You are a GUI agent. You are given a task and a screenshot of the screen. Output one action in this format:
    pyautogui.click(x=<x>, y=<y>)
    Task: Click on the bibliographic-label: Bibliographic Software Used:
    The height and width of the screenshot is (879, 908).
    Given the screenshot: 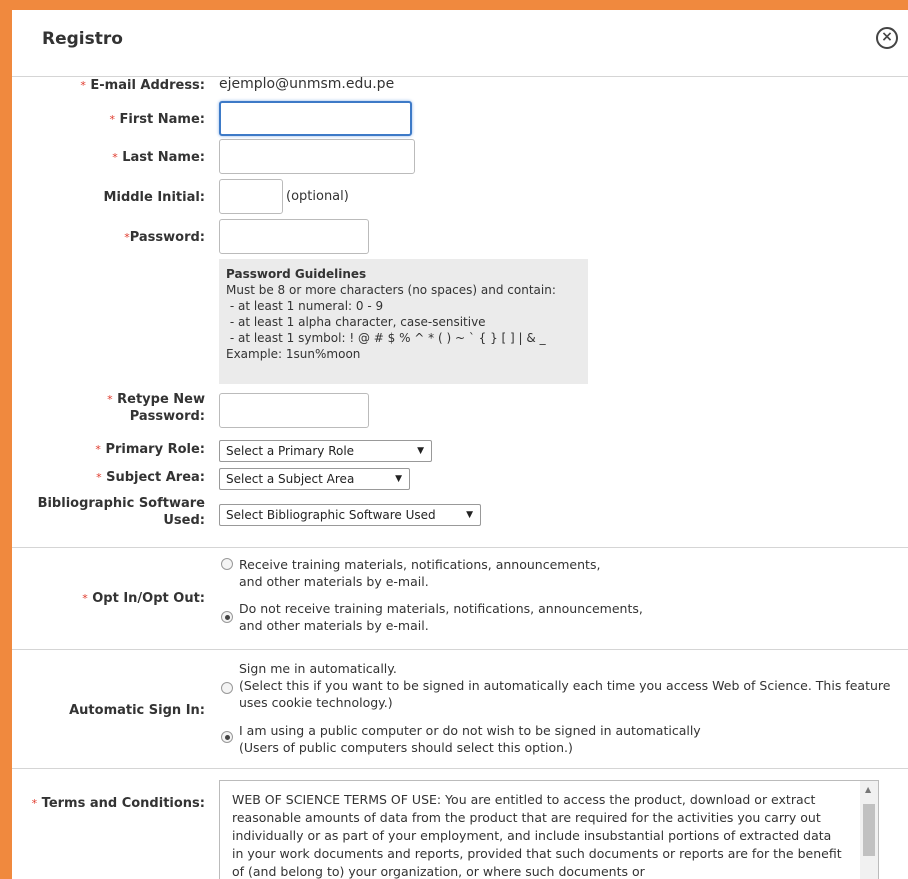 What is the action you would take?
    pyautogui.click(x=121, y=512)
    